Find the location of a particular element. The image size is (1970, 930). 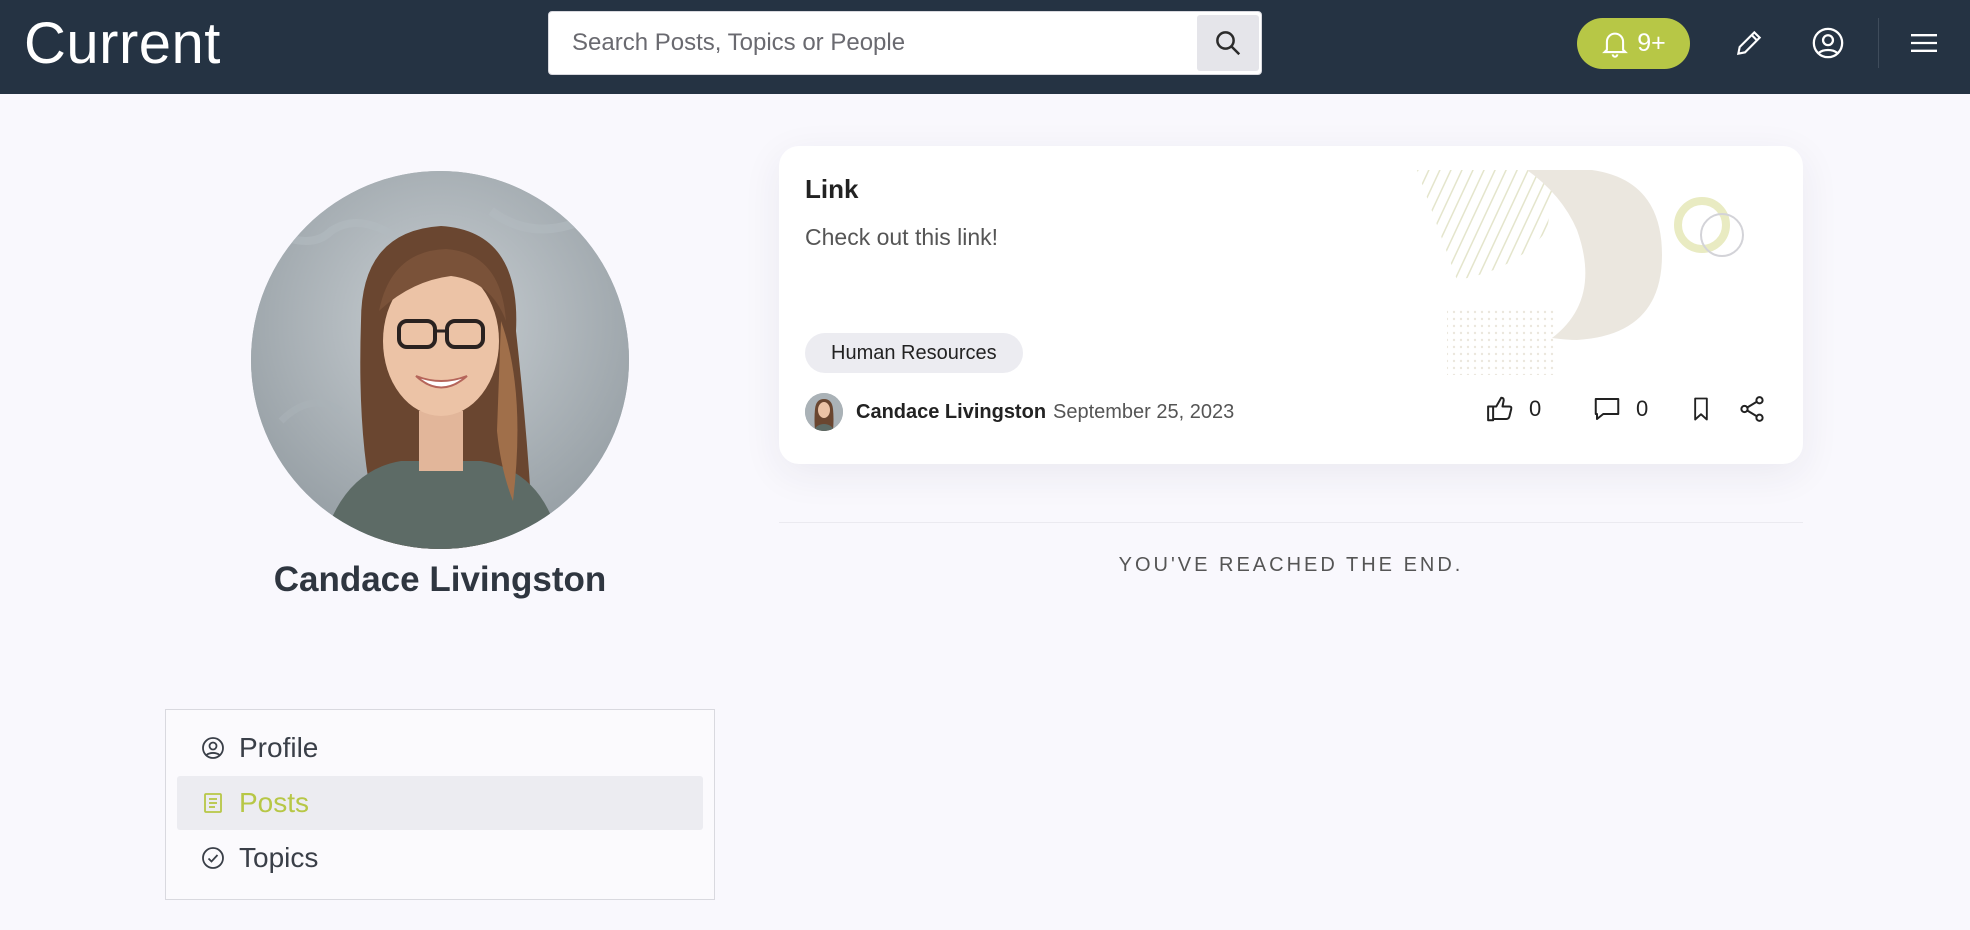

post-date: September 25, 2023 is located at coordinates (1144, 412).